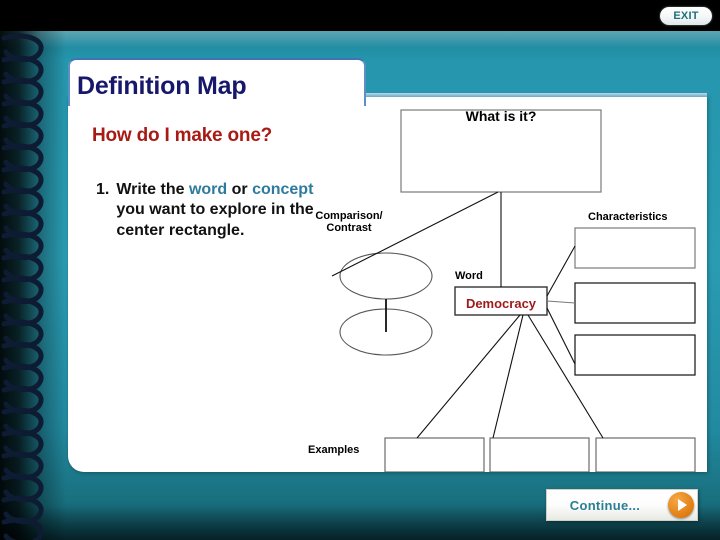 This screenshot has width=720, height=540. I want to click on spiral-binding-shadow, so click(33, 285).